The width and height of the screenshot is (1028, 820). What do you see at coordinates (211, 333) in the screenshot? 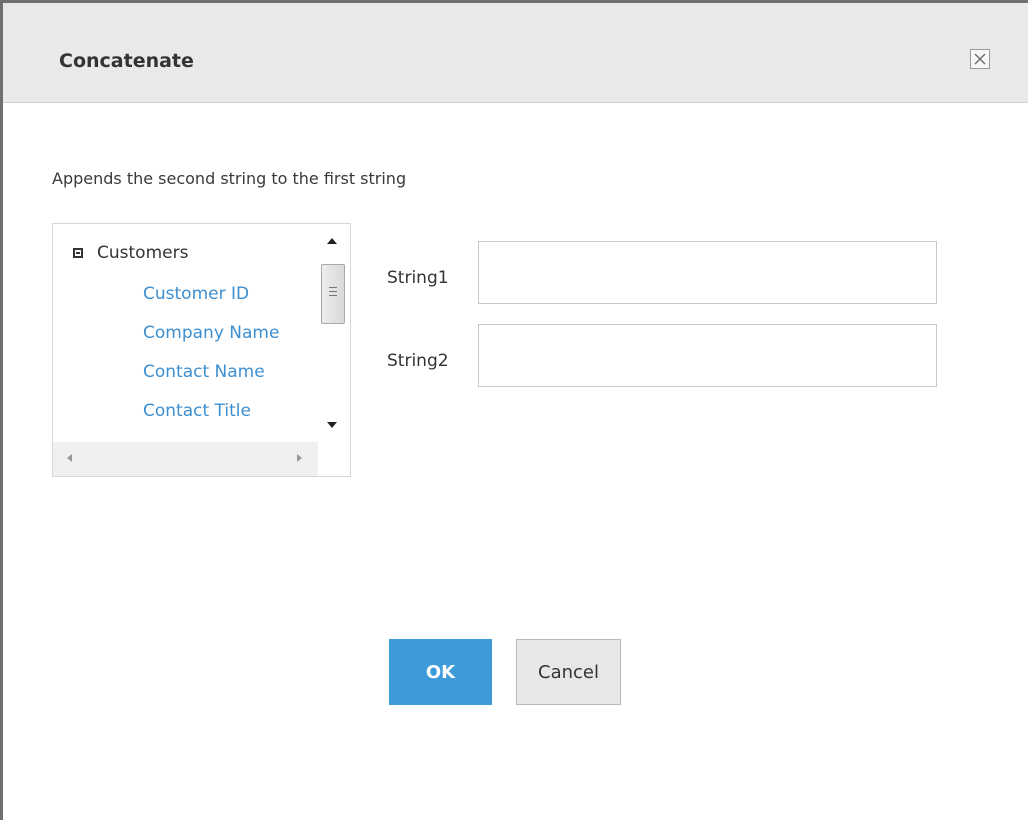
I see `tree-item-company-name: Company Name` at bounding box center [211, 333].